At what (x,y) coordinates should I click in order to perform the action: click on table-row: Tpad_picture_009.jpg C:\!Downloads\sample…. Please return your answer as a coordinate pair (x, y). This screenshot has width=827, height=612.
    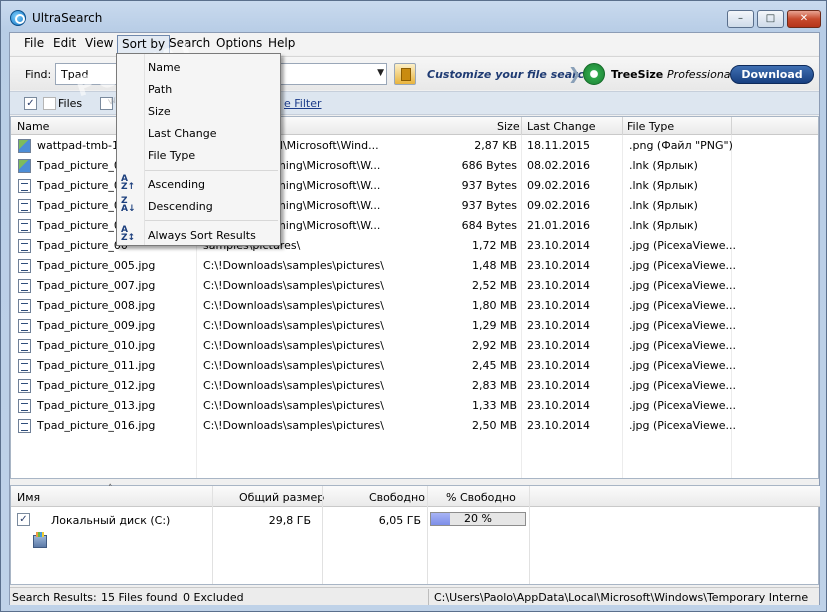
    Looking at the image, I should click on (414, 326).